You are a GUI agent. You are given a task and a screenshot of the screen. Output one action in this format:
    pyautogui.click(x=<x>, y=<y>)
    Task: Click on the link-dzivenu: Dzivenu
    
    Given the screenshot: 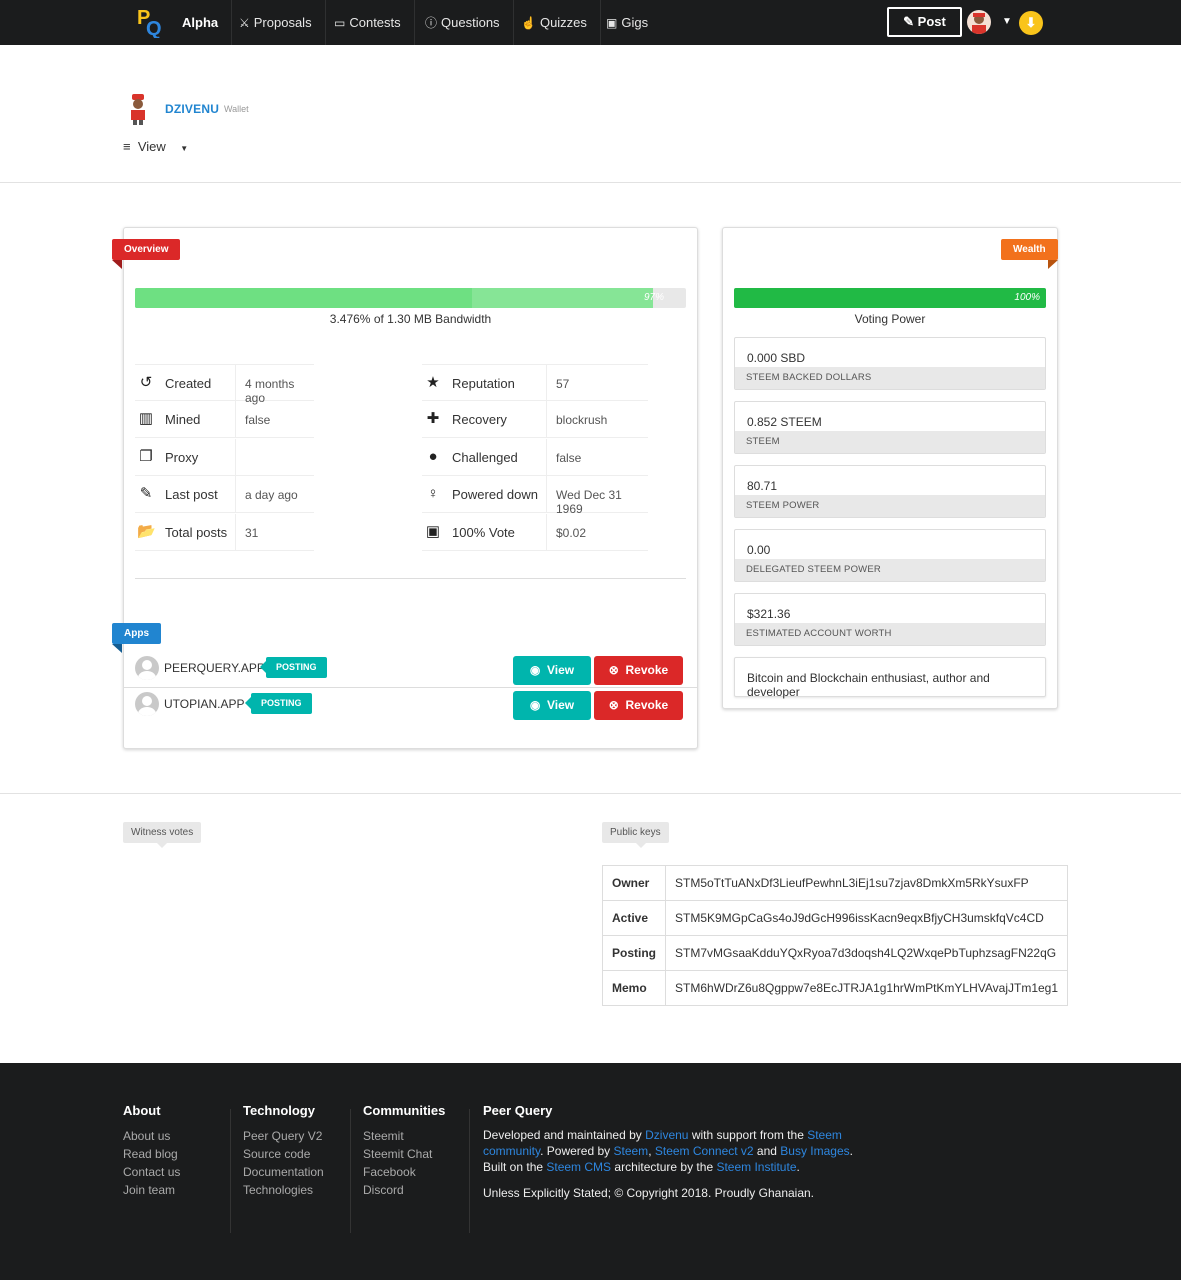 What is the action you would take?
    pyautogui.click(x=666, y=1135)
    